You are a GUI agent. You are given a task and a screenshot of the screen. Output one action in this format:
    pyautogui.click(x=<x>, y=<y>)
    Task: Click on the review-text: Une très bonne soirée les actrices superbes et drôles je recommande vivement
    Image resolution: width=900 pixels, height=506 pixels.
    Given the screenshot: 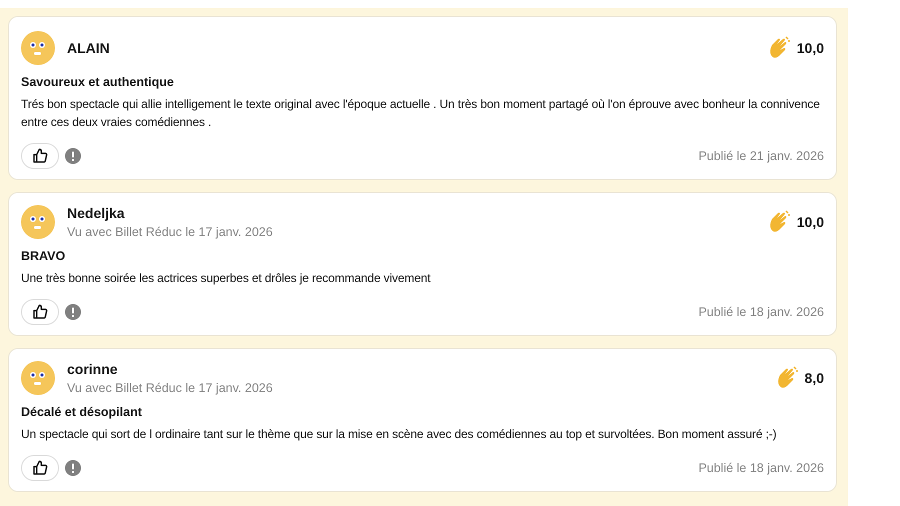 What is the action you would take?
    pyautogui.click(x=226, y=278)
    